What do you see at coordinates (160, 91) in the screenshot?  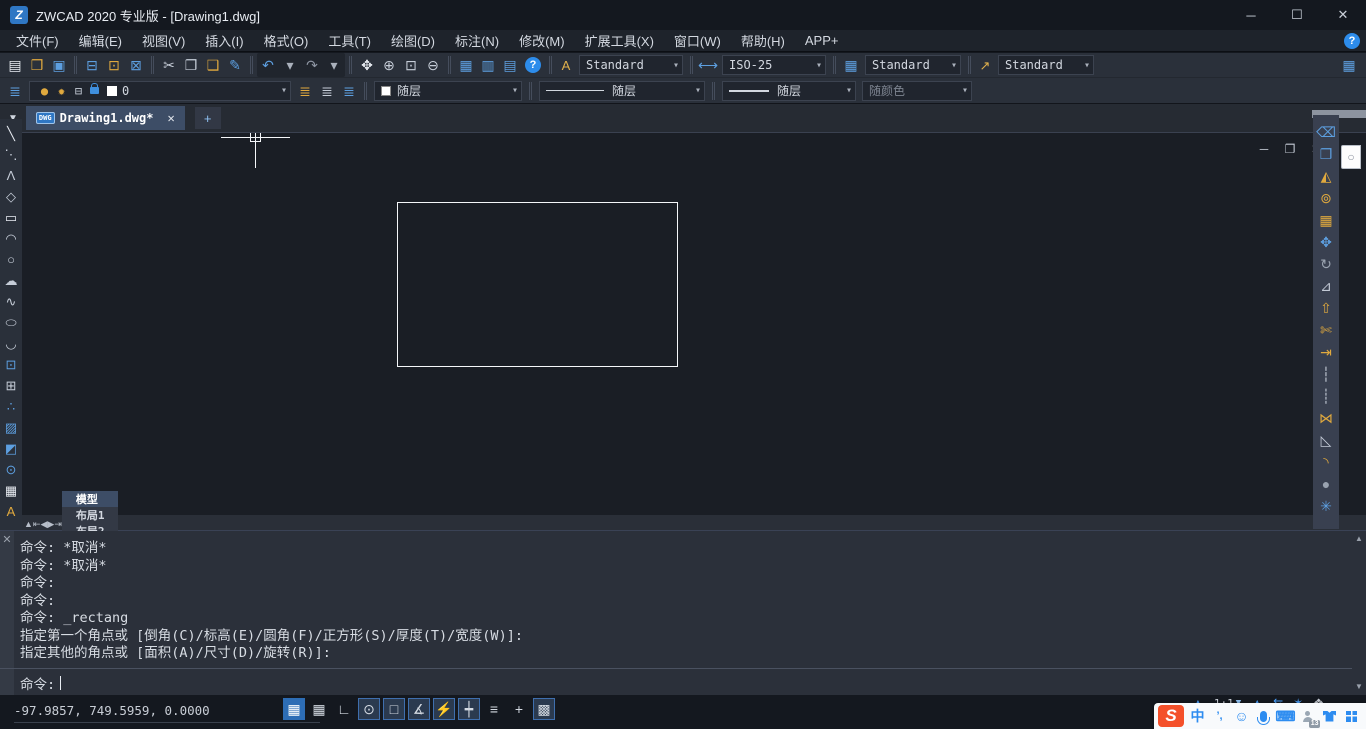 I see `layer-combo: ● ✹ ⊟ 0 ▾` at bounding box center [160, 91].